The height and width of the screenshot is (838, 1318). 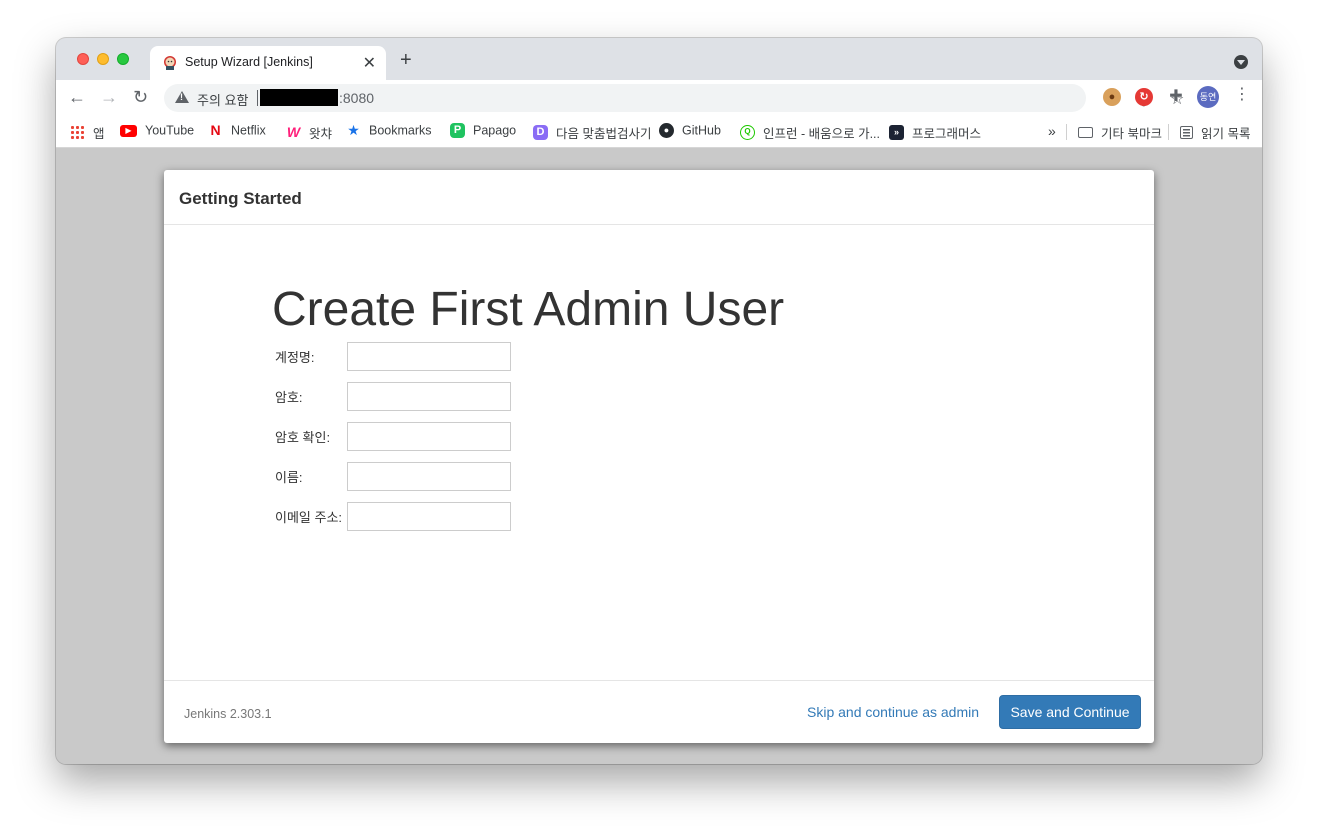 I want to click on bookmark-github: ● GitHub, so click(x=690, y=132).